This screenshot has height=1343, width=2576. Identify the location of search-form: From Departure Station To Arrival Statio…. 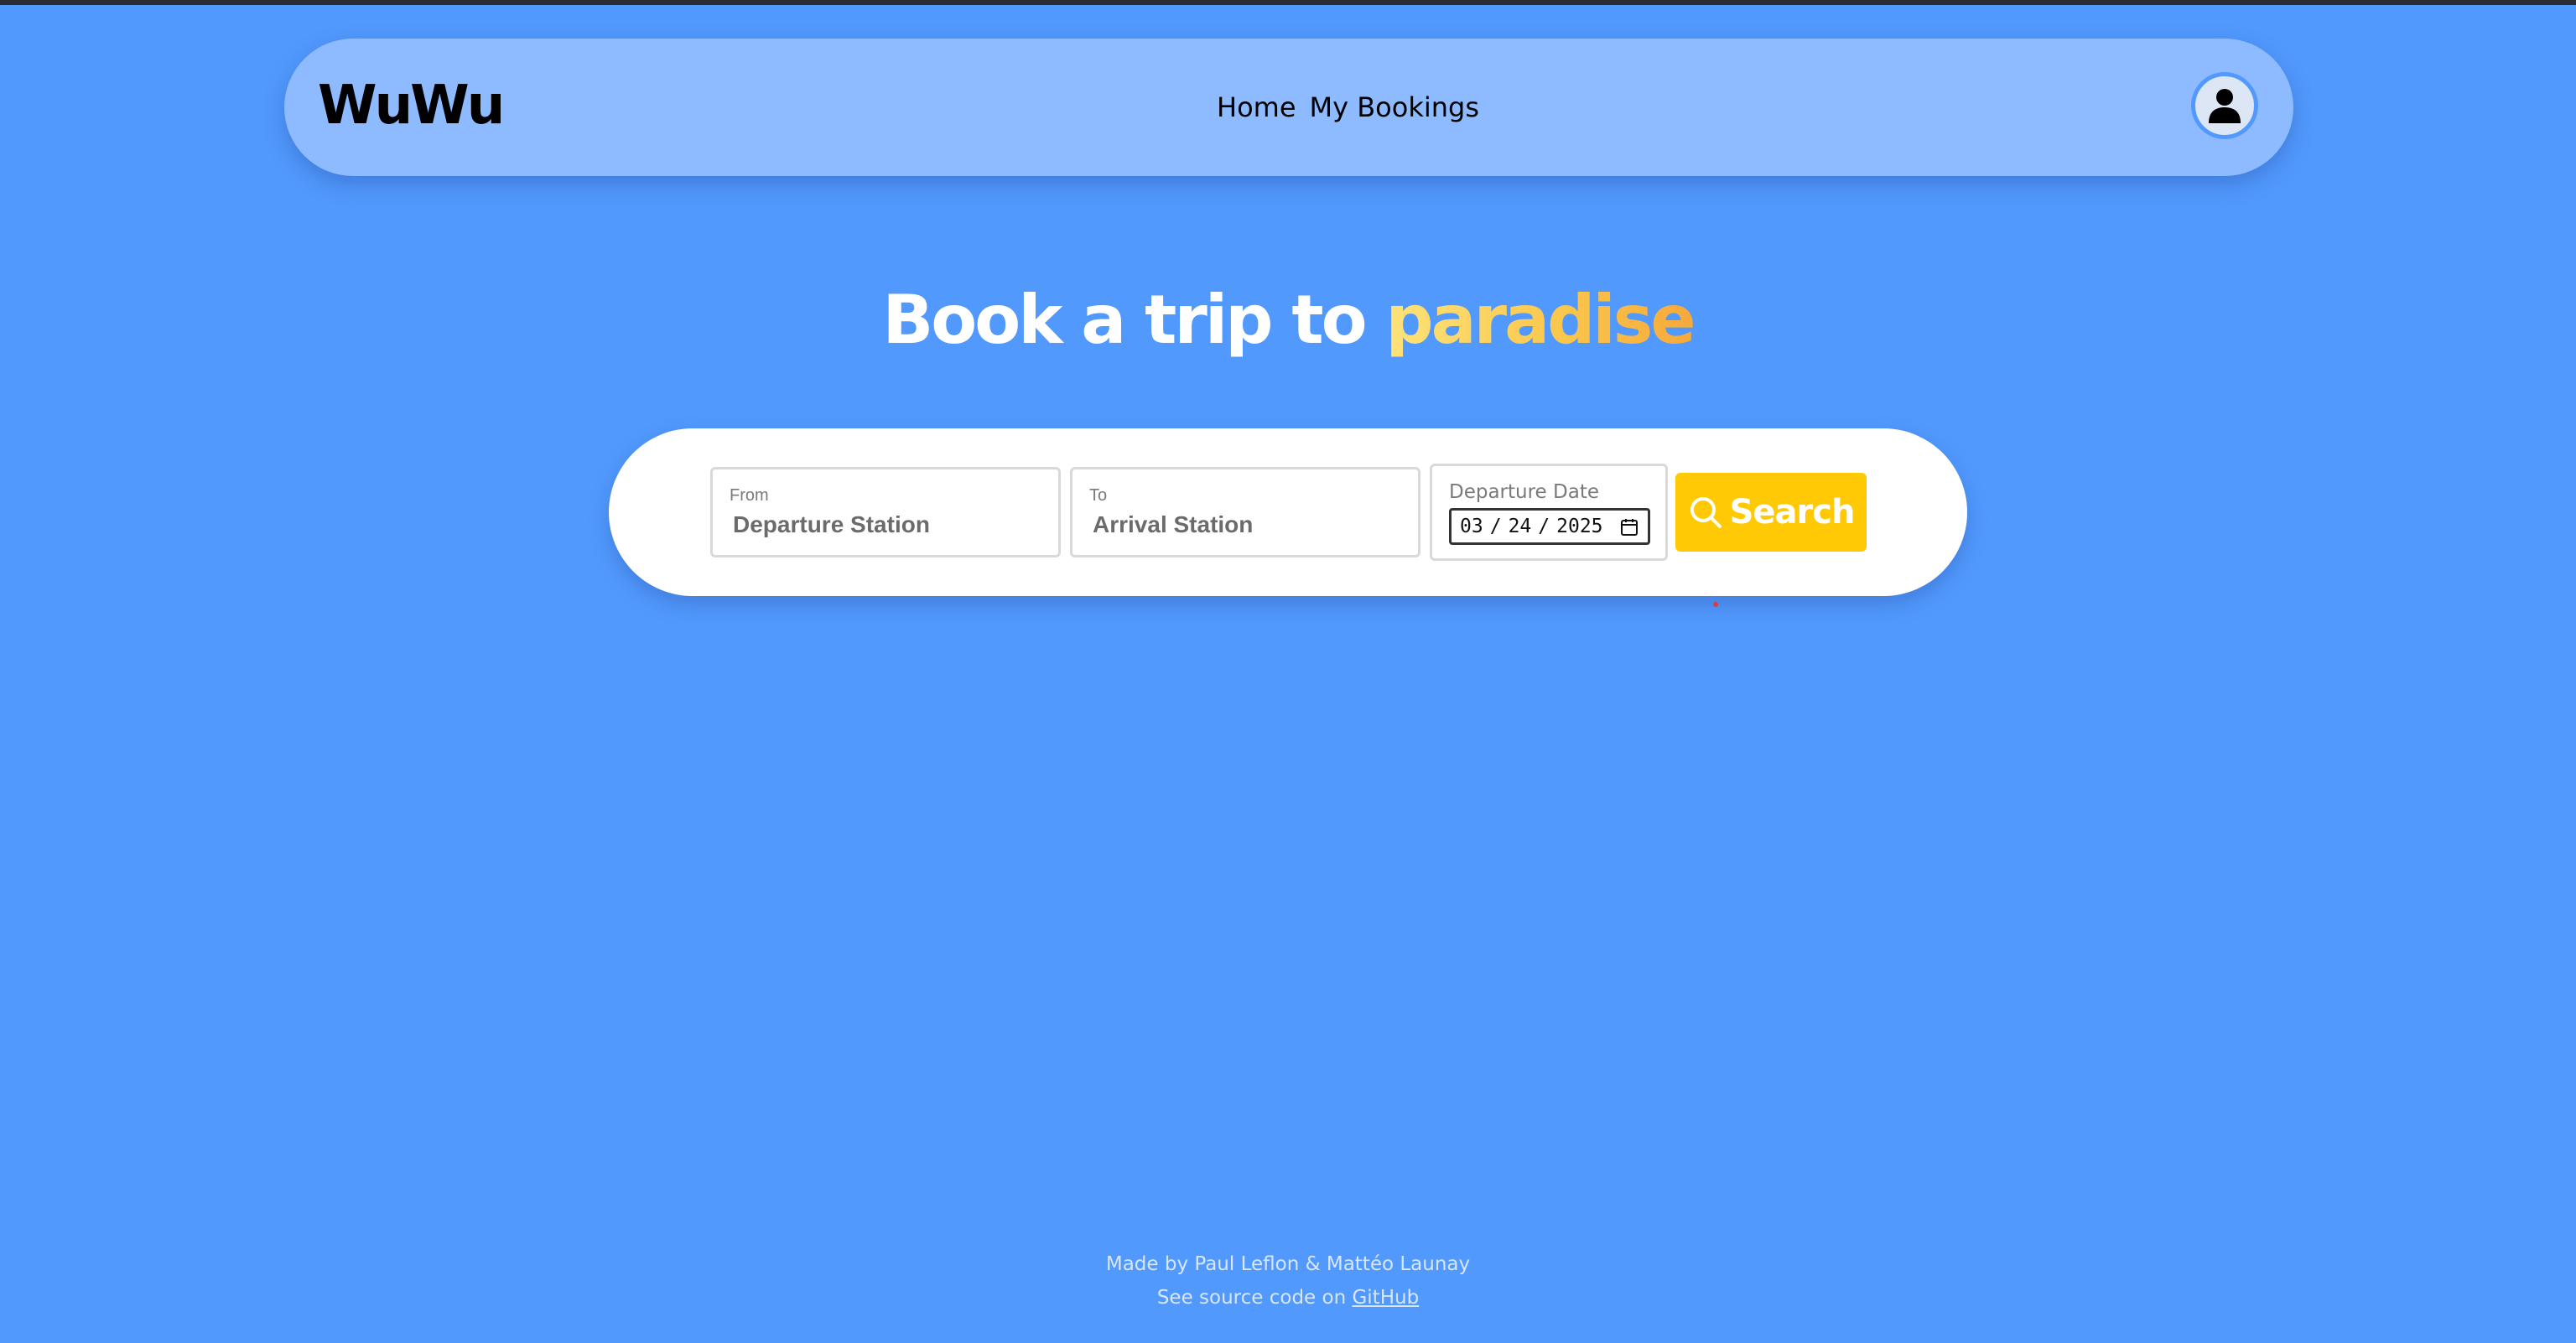
(1288, 512).